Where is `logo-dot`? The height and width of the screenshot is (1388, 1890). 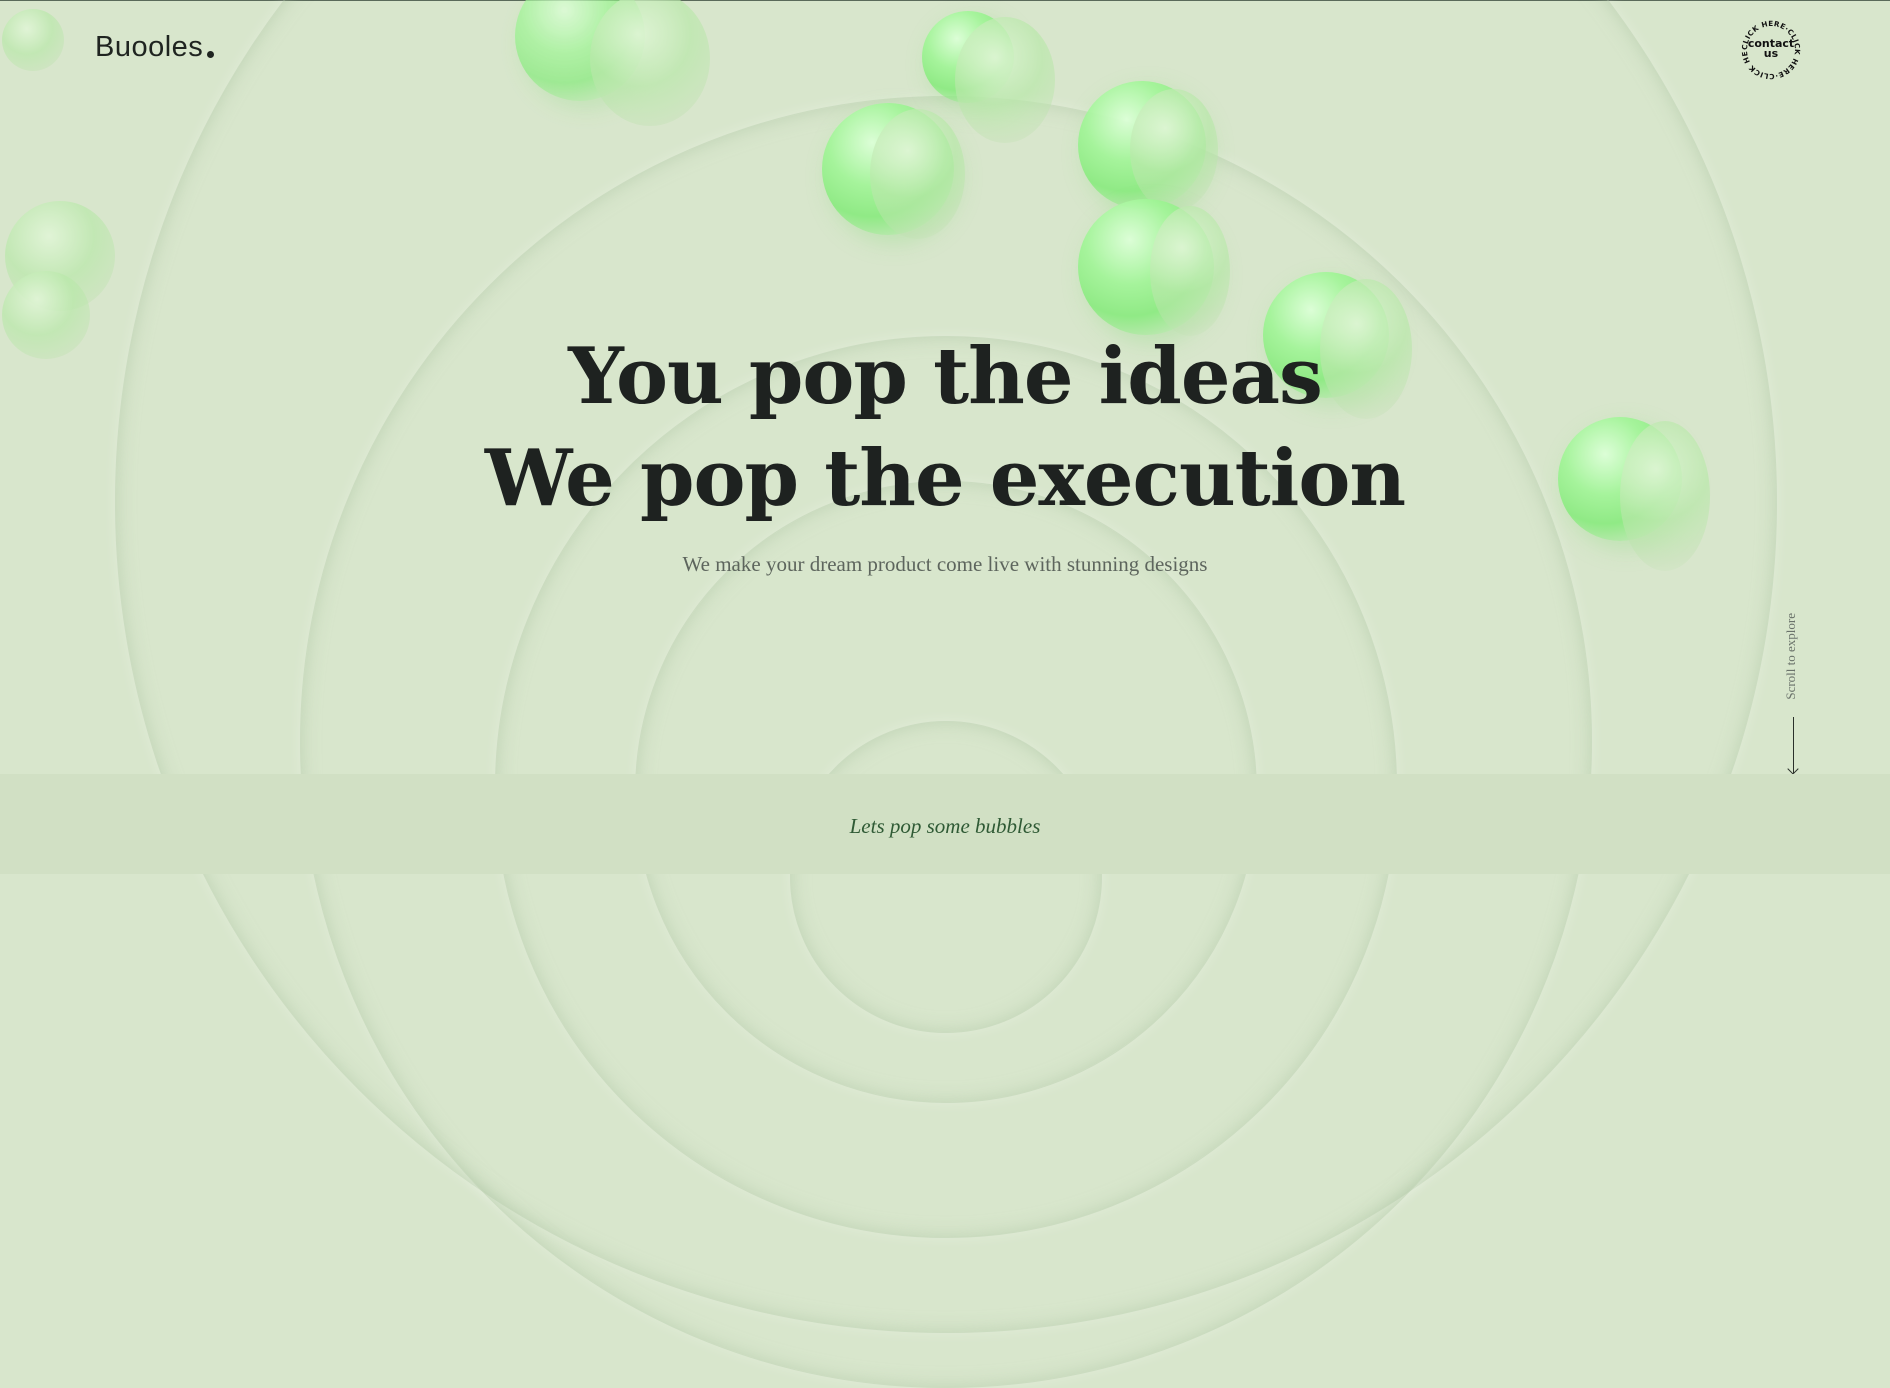
logo-dot is located at coordinates (211, 54).